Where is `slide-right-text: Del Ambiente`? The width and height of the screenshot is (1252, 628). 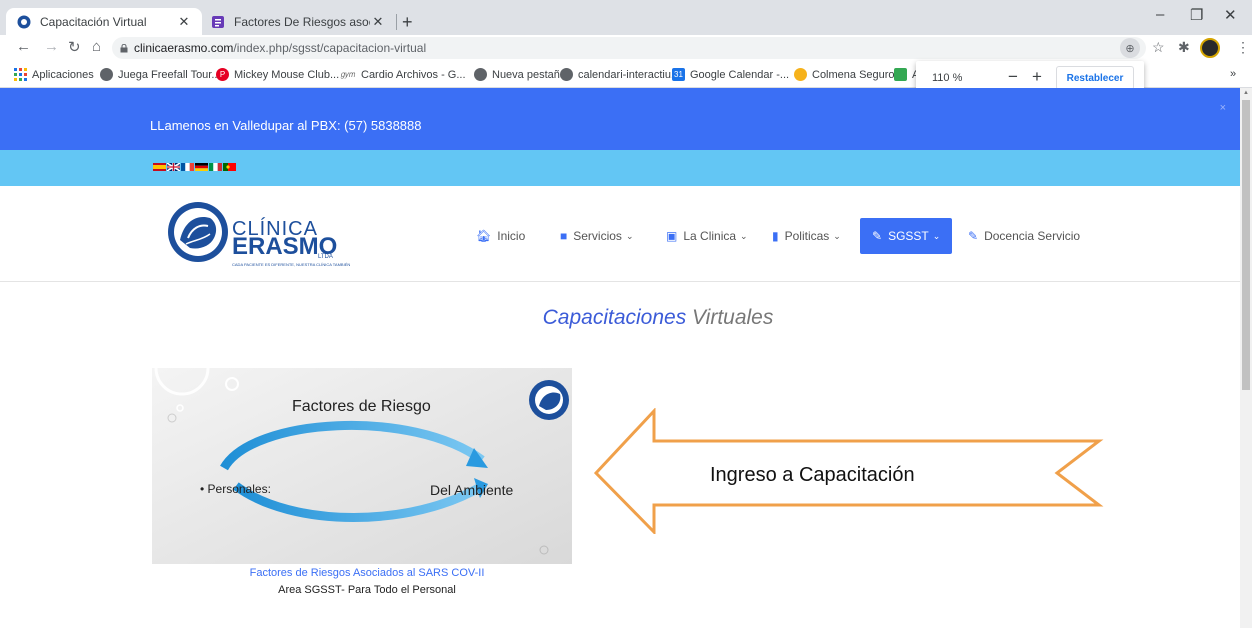 slide-right-text: Del Ambiente is located at coordinates (472, 490).